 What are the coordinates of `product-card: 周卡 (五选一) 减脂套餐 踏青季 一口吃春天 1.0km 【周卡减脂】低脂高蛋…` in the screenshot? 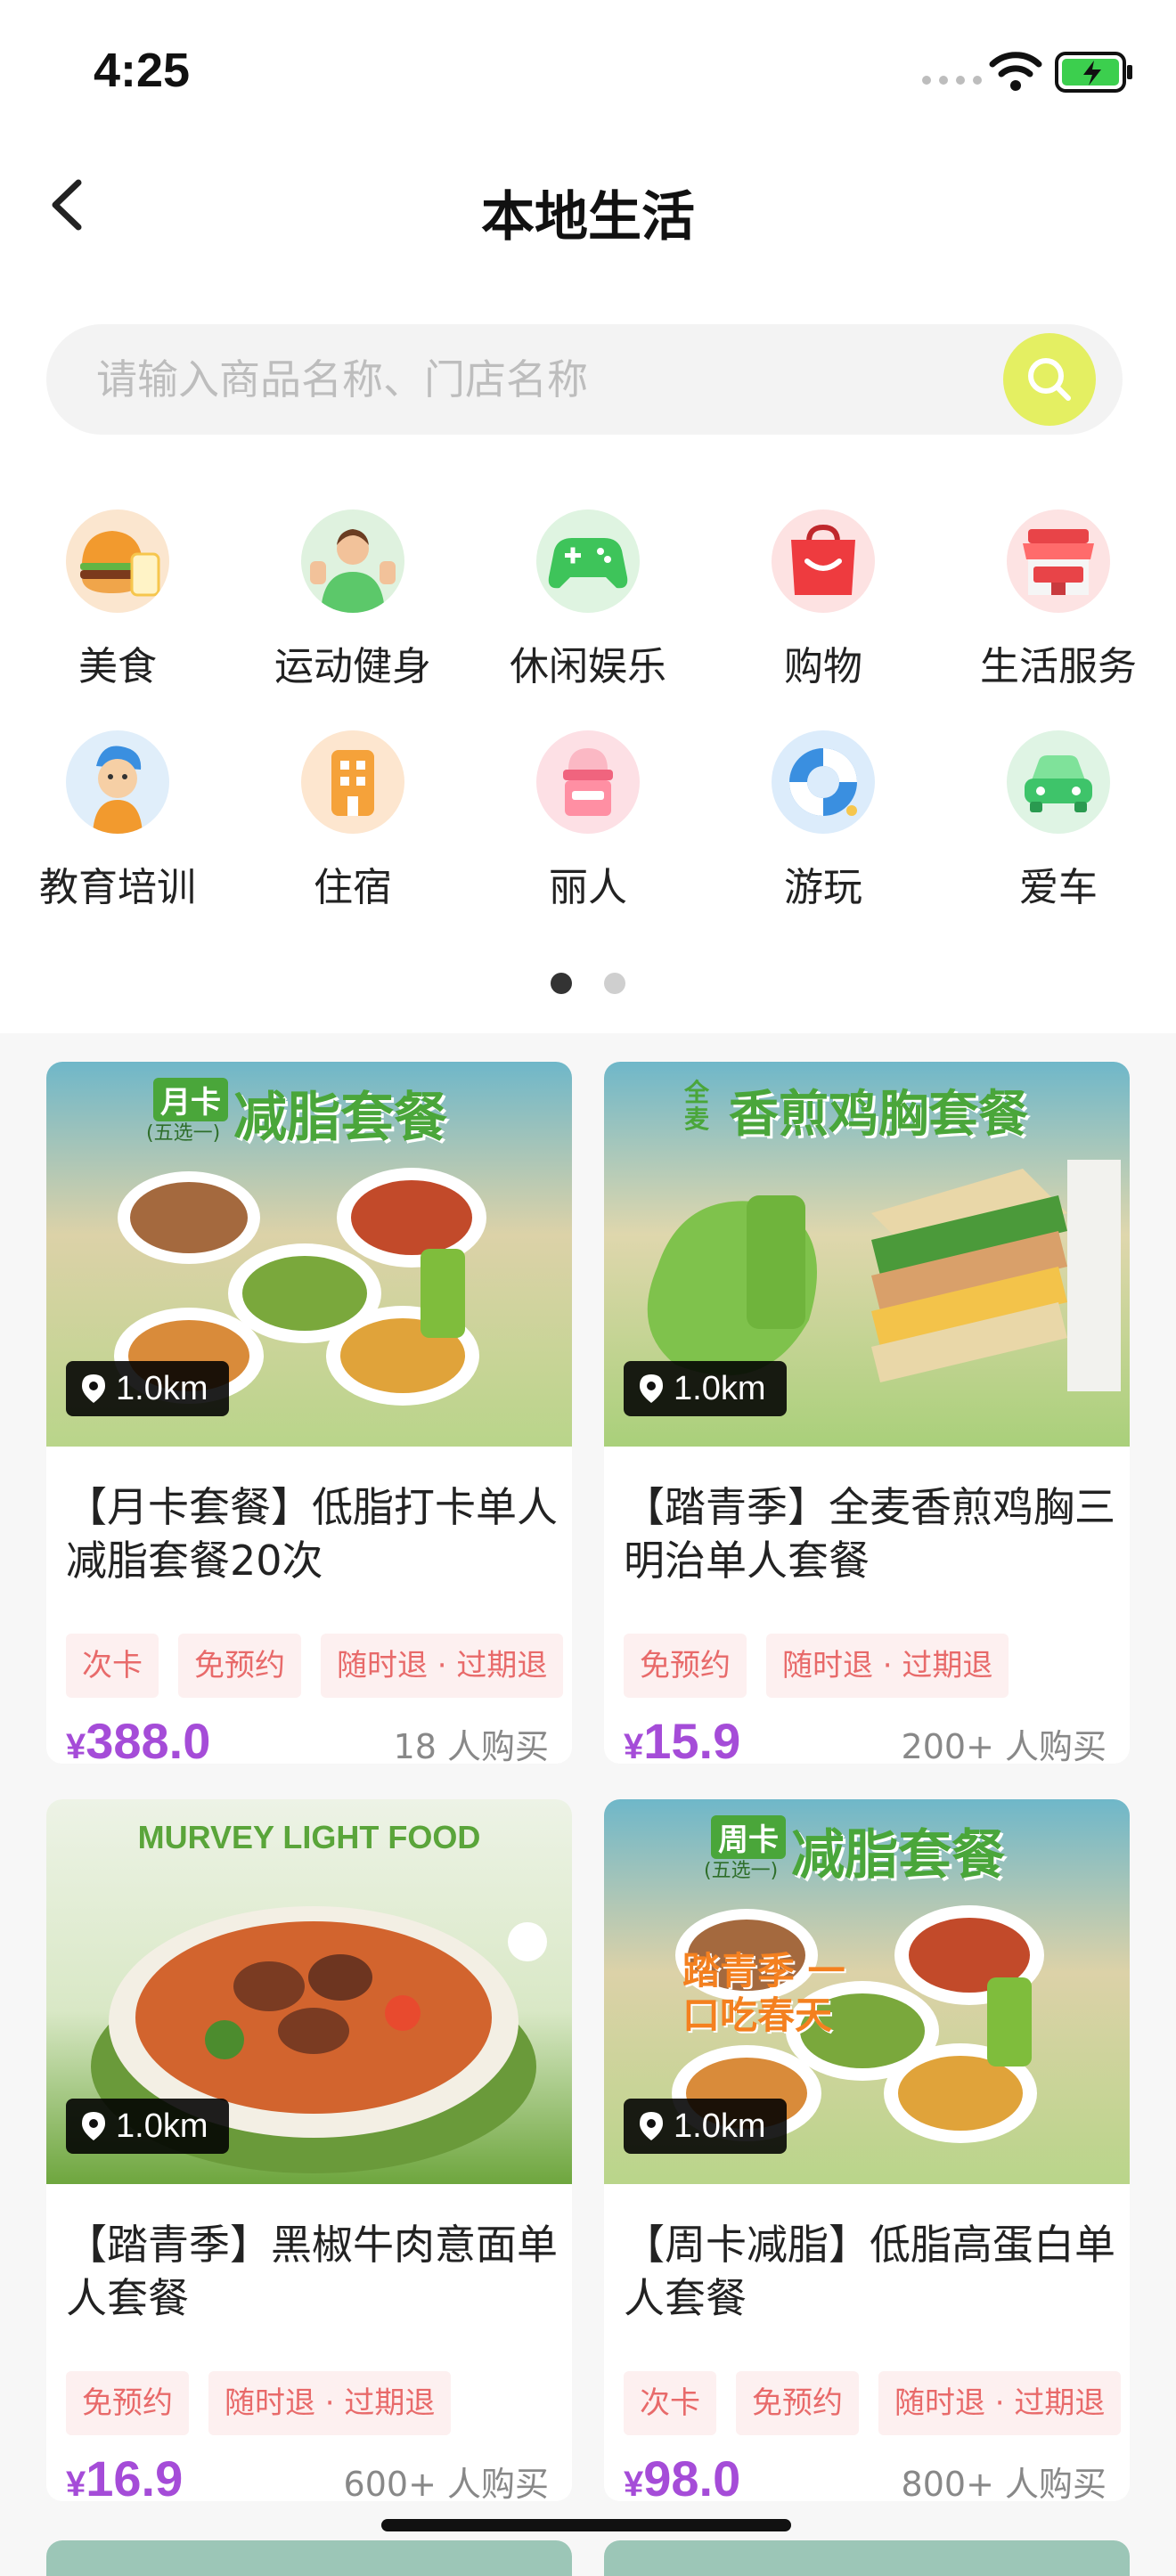 It's located at (867, 2150).